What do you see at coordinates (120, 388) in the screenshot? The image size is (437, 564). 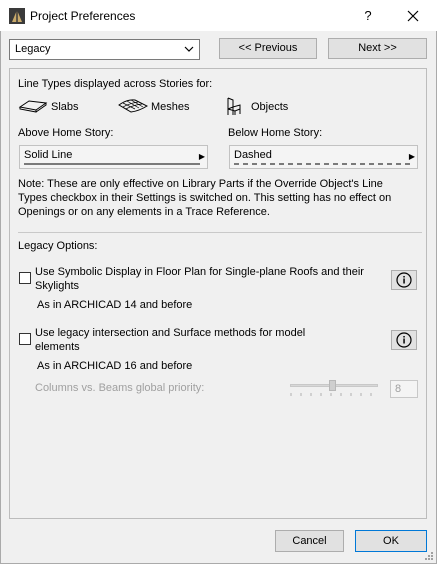 I see `priority-label: Columns vs. Beams global priority:` at bounding box center [120, 388].